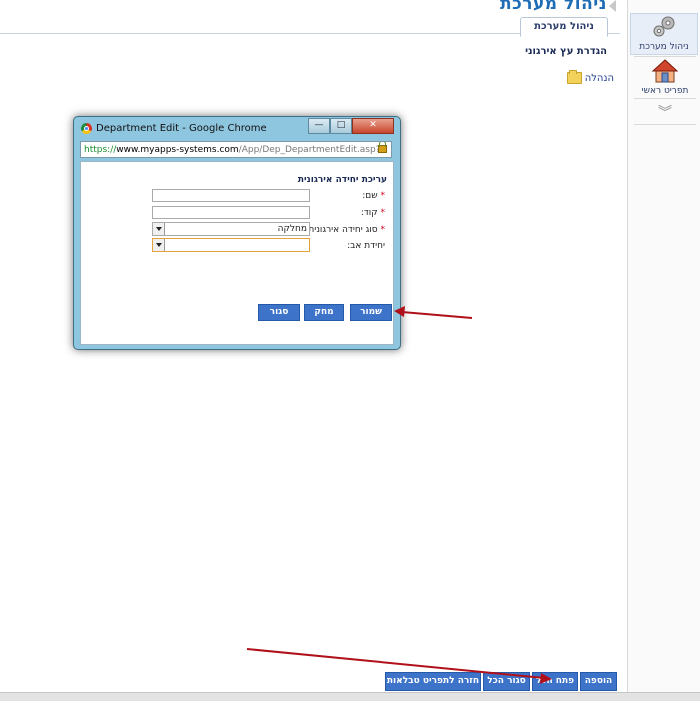 The height and width of the screenshot is (701, 700). What do you see at coordinates (399, 666) in the screenshot?
I see `arrow-to-open-all-icon` at bounding box center [399, 666].